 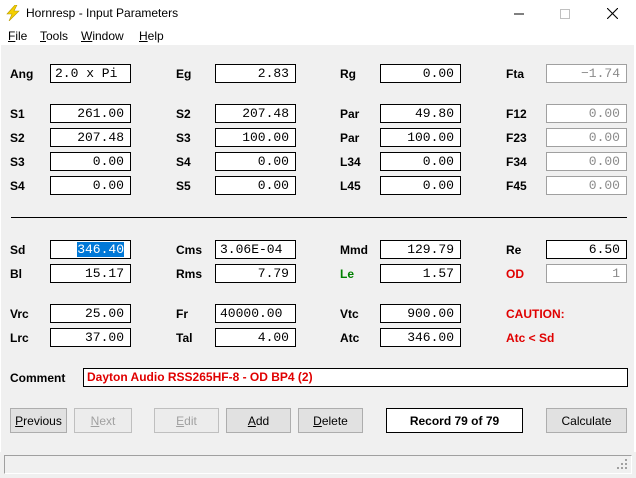 I want to click on minimize-icon, so click(x=519, y=13).